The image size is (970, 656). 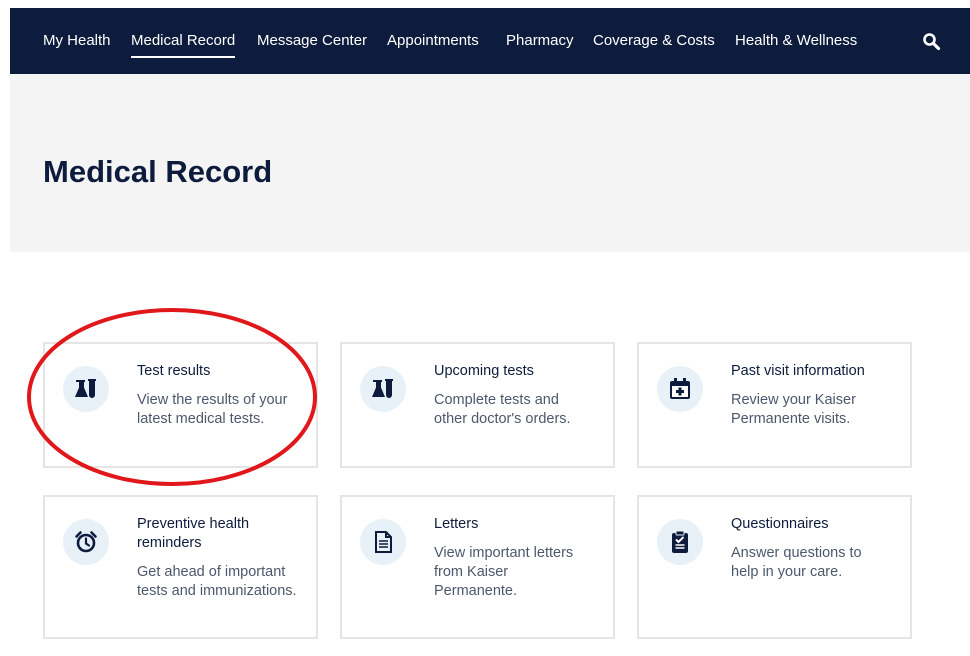 I want to click on nav-pharmacy: Pharmacy, so click(x=540, y=40).